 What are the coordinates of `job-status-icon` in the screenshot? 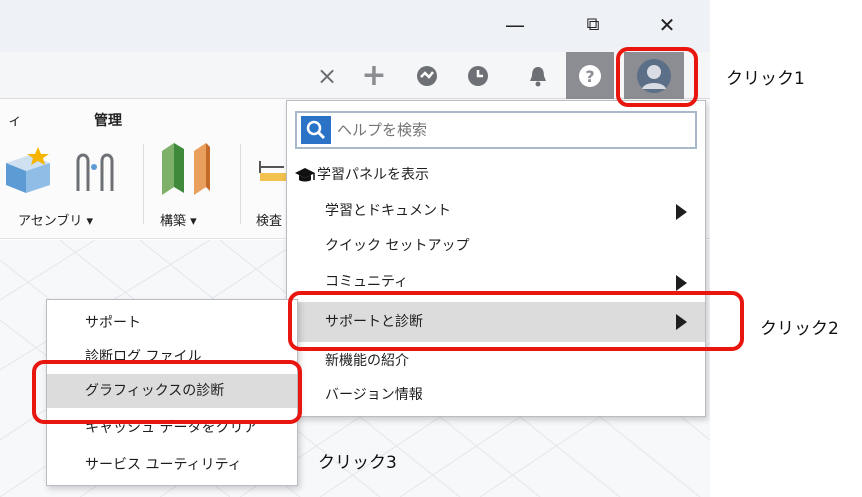 It's located at (478, 75).